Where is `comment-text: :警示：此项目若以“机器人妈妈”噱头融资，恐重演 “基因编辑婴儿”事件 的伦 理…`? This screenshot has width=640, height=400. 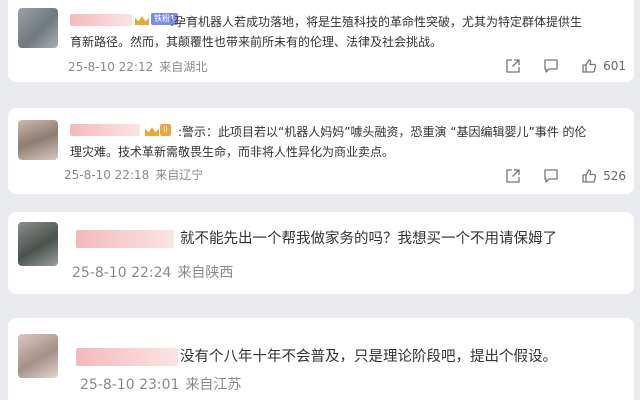 comment-text: :警示：此项目若以“机器人妈妈”噱头融资，恐重演 “基因编辑婴儿”事件 的伦 理… is located at coordinates (347, 142).